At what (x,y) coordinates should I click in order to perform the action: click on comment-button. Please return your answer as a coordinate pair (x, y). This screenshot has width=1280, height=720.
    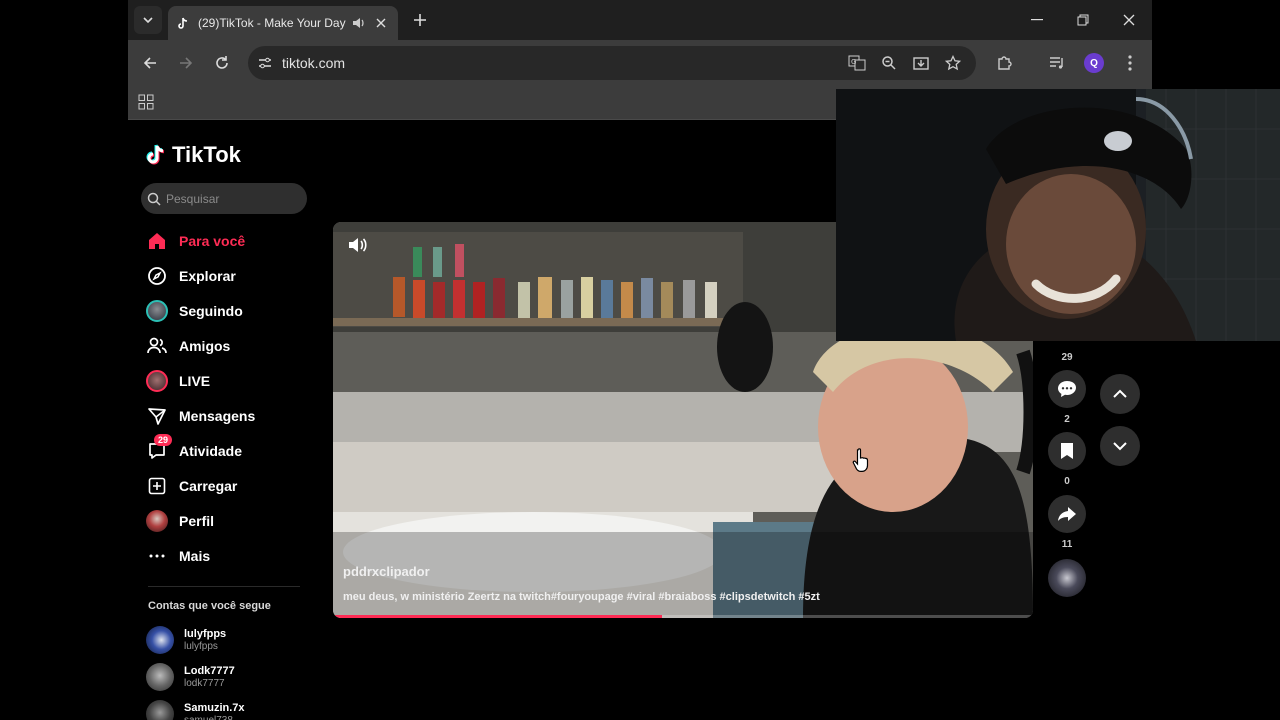
    Looking at the image, I should click on (1067, 389).